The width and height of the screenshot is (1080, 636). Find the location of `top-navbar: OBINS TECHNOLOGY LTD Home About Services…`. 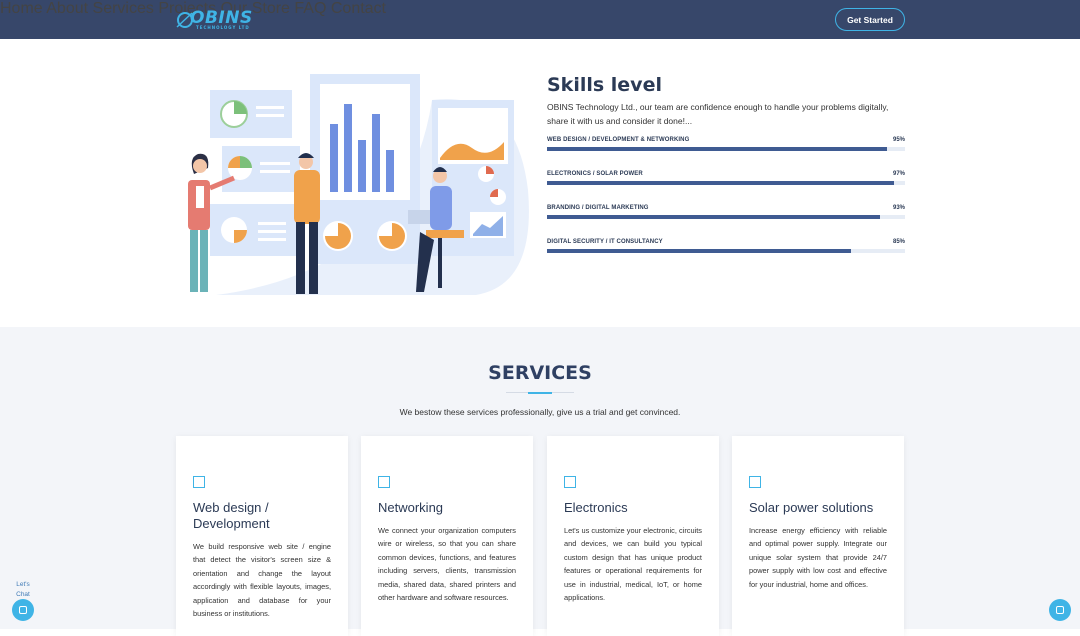

top-navbar: OBINS TECHNOLOGY LTD Home About Services… is located at coordinates (540, 19).